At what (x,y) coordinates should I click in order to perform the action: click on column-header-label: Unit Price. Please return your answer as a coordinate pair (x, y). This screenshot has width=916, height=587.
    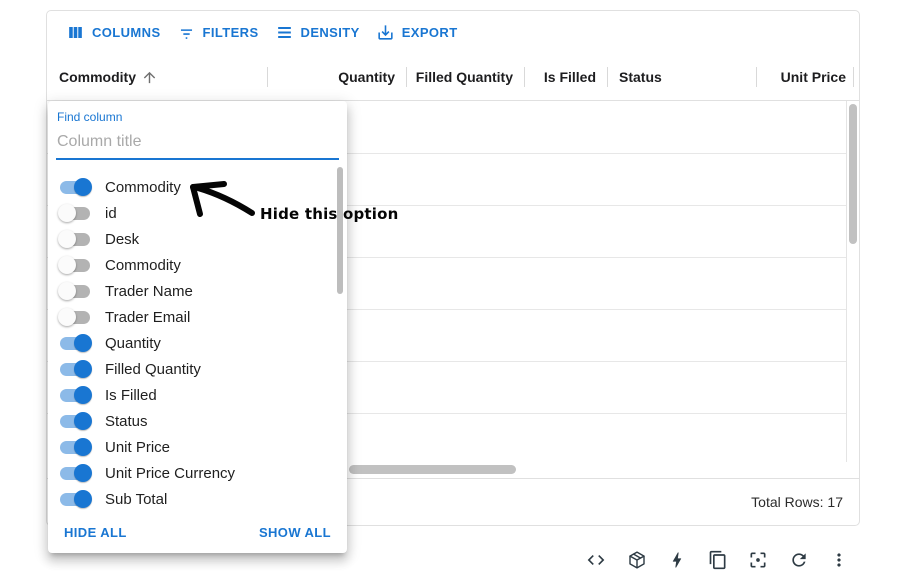
    Looking at the image, I should click on (813, 77).